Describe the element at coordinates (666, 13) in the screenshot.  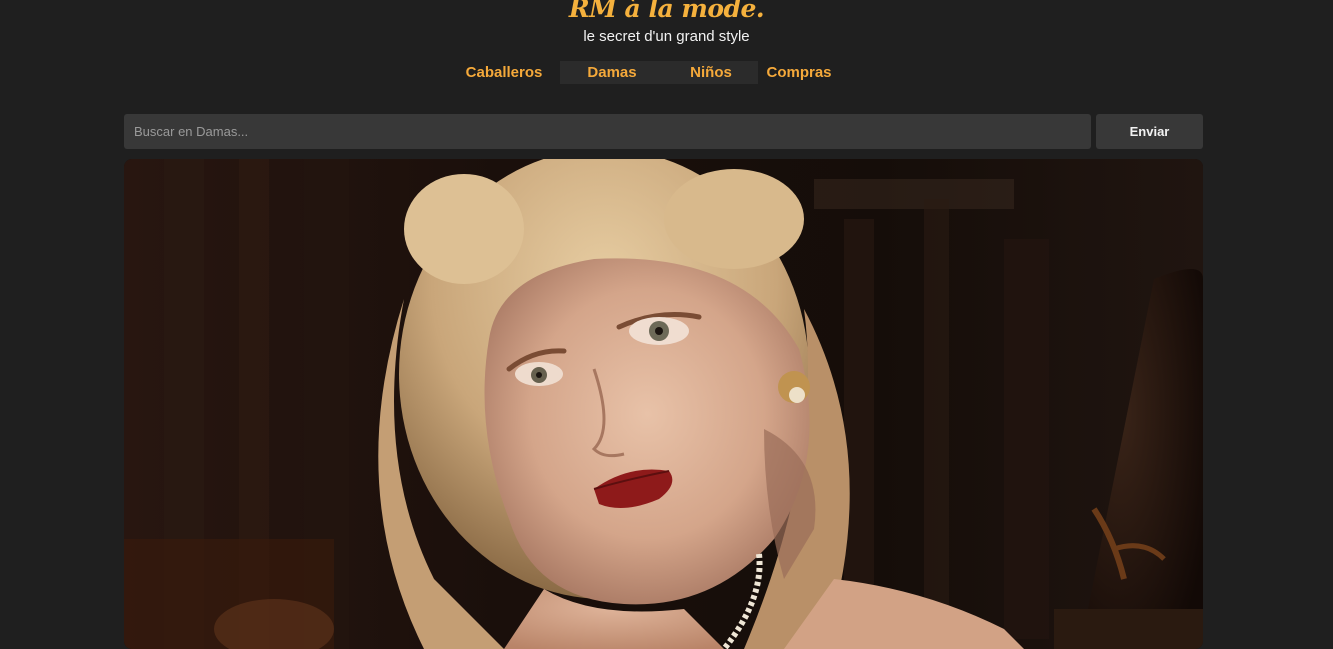
I see `brand-logo-title: RM à la mode.` at that location.